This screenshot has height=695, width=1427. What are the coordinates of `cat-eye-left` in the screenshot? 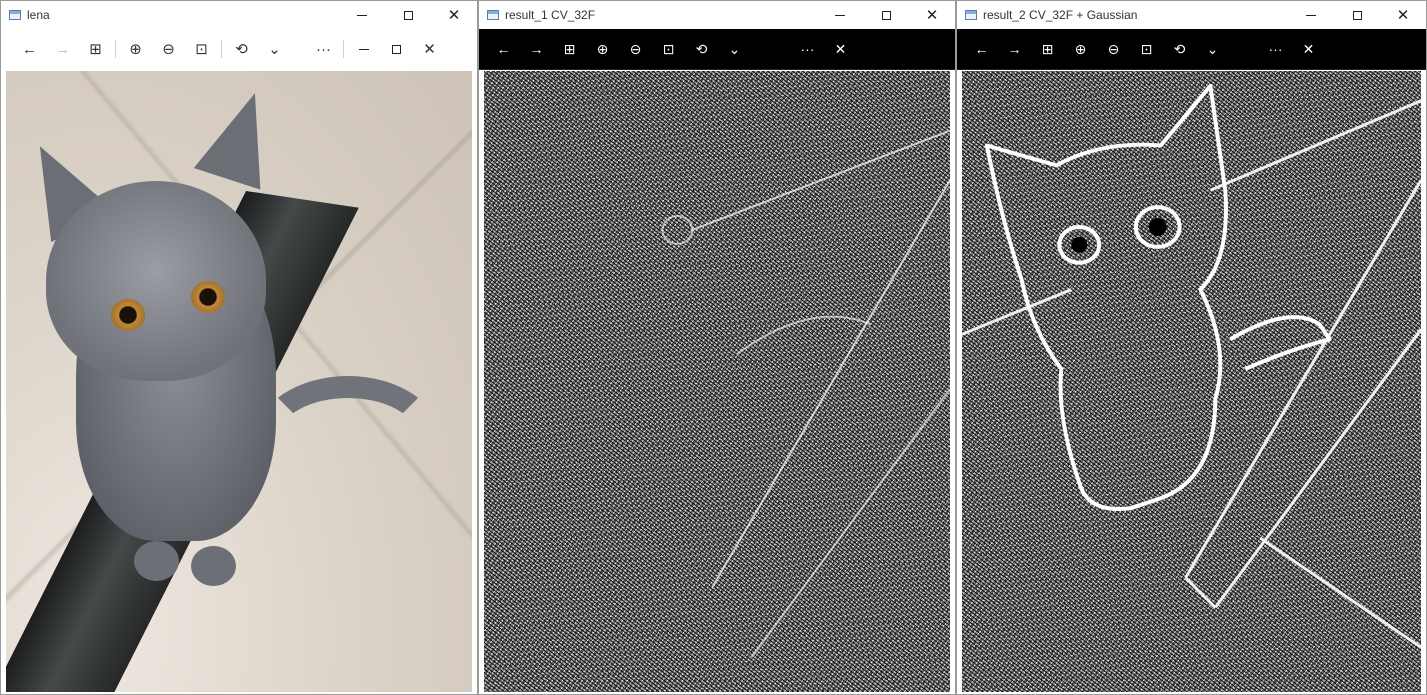 It's located at (128, 315).